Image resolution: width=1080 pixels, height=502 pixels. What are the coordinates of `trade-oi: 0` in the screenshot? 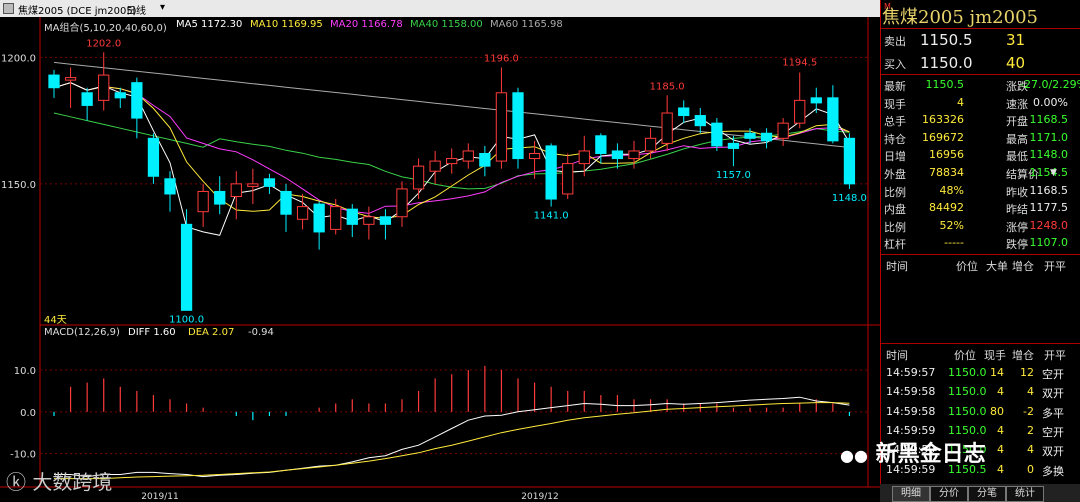 It's located at (1030, 469).